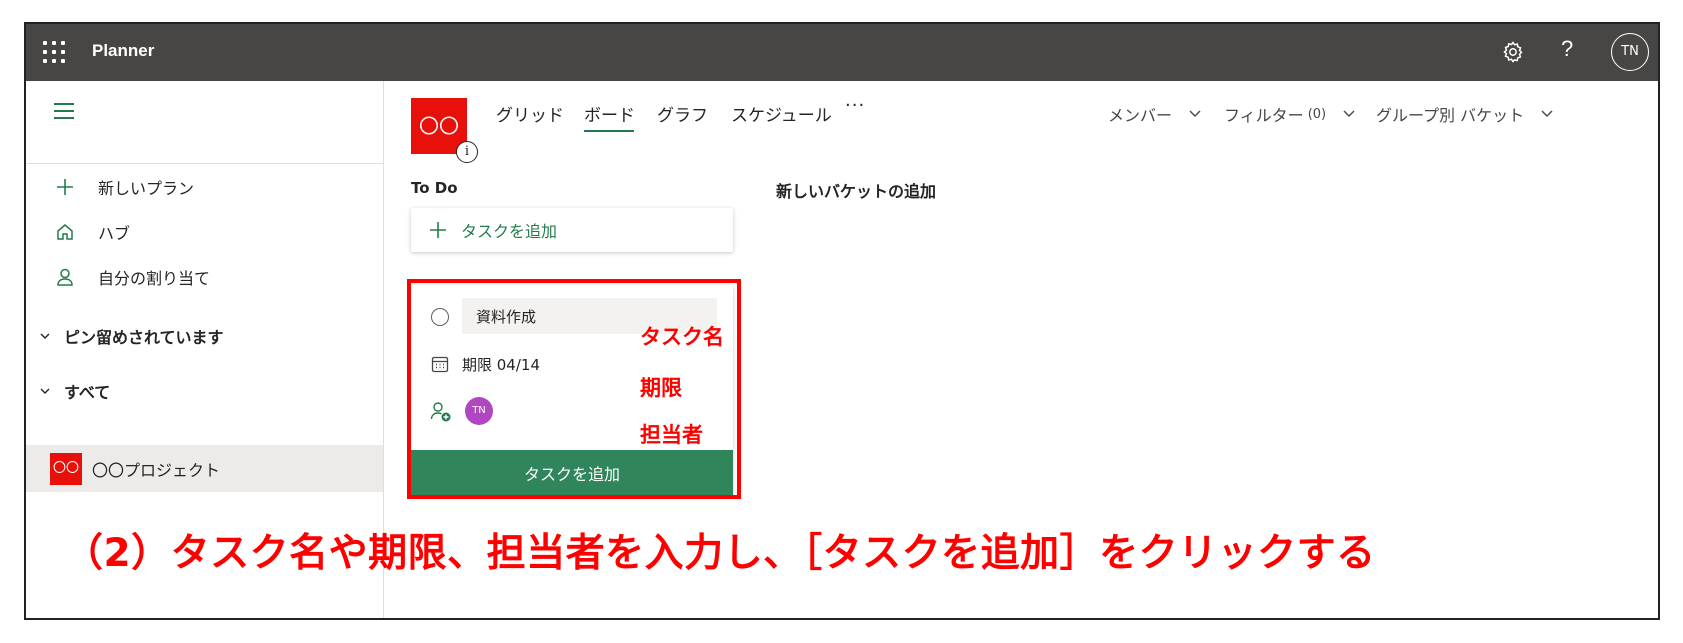 The image size is (1683, 643). I want to click on section-label: ピン留めされています, so click(144, 337).